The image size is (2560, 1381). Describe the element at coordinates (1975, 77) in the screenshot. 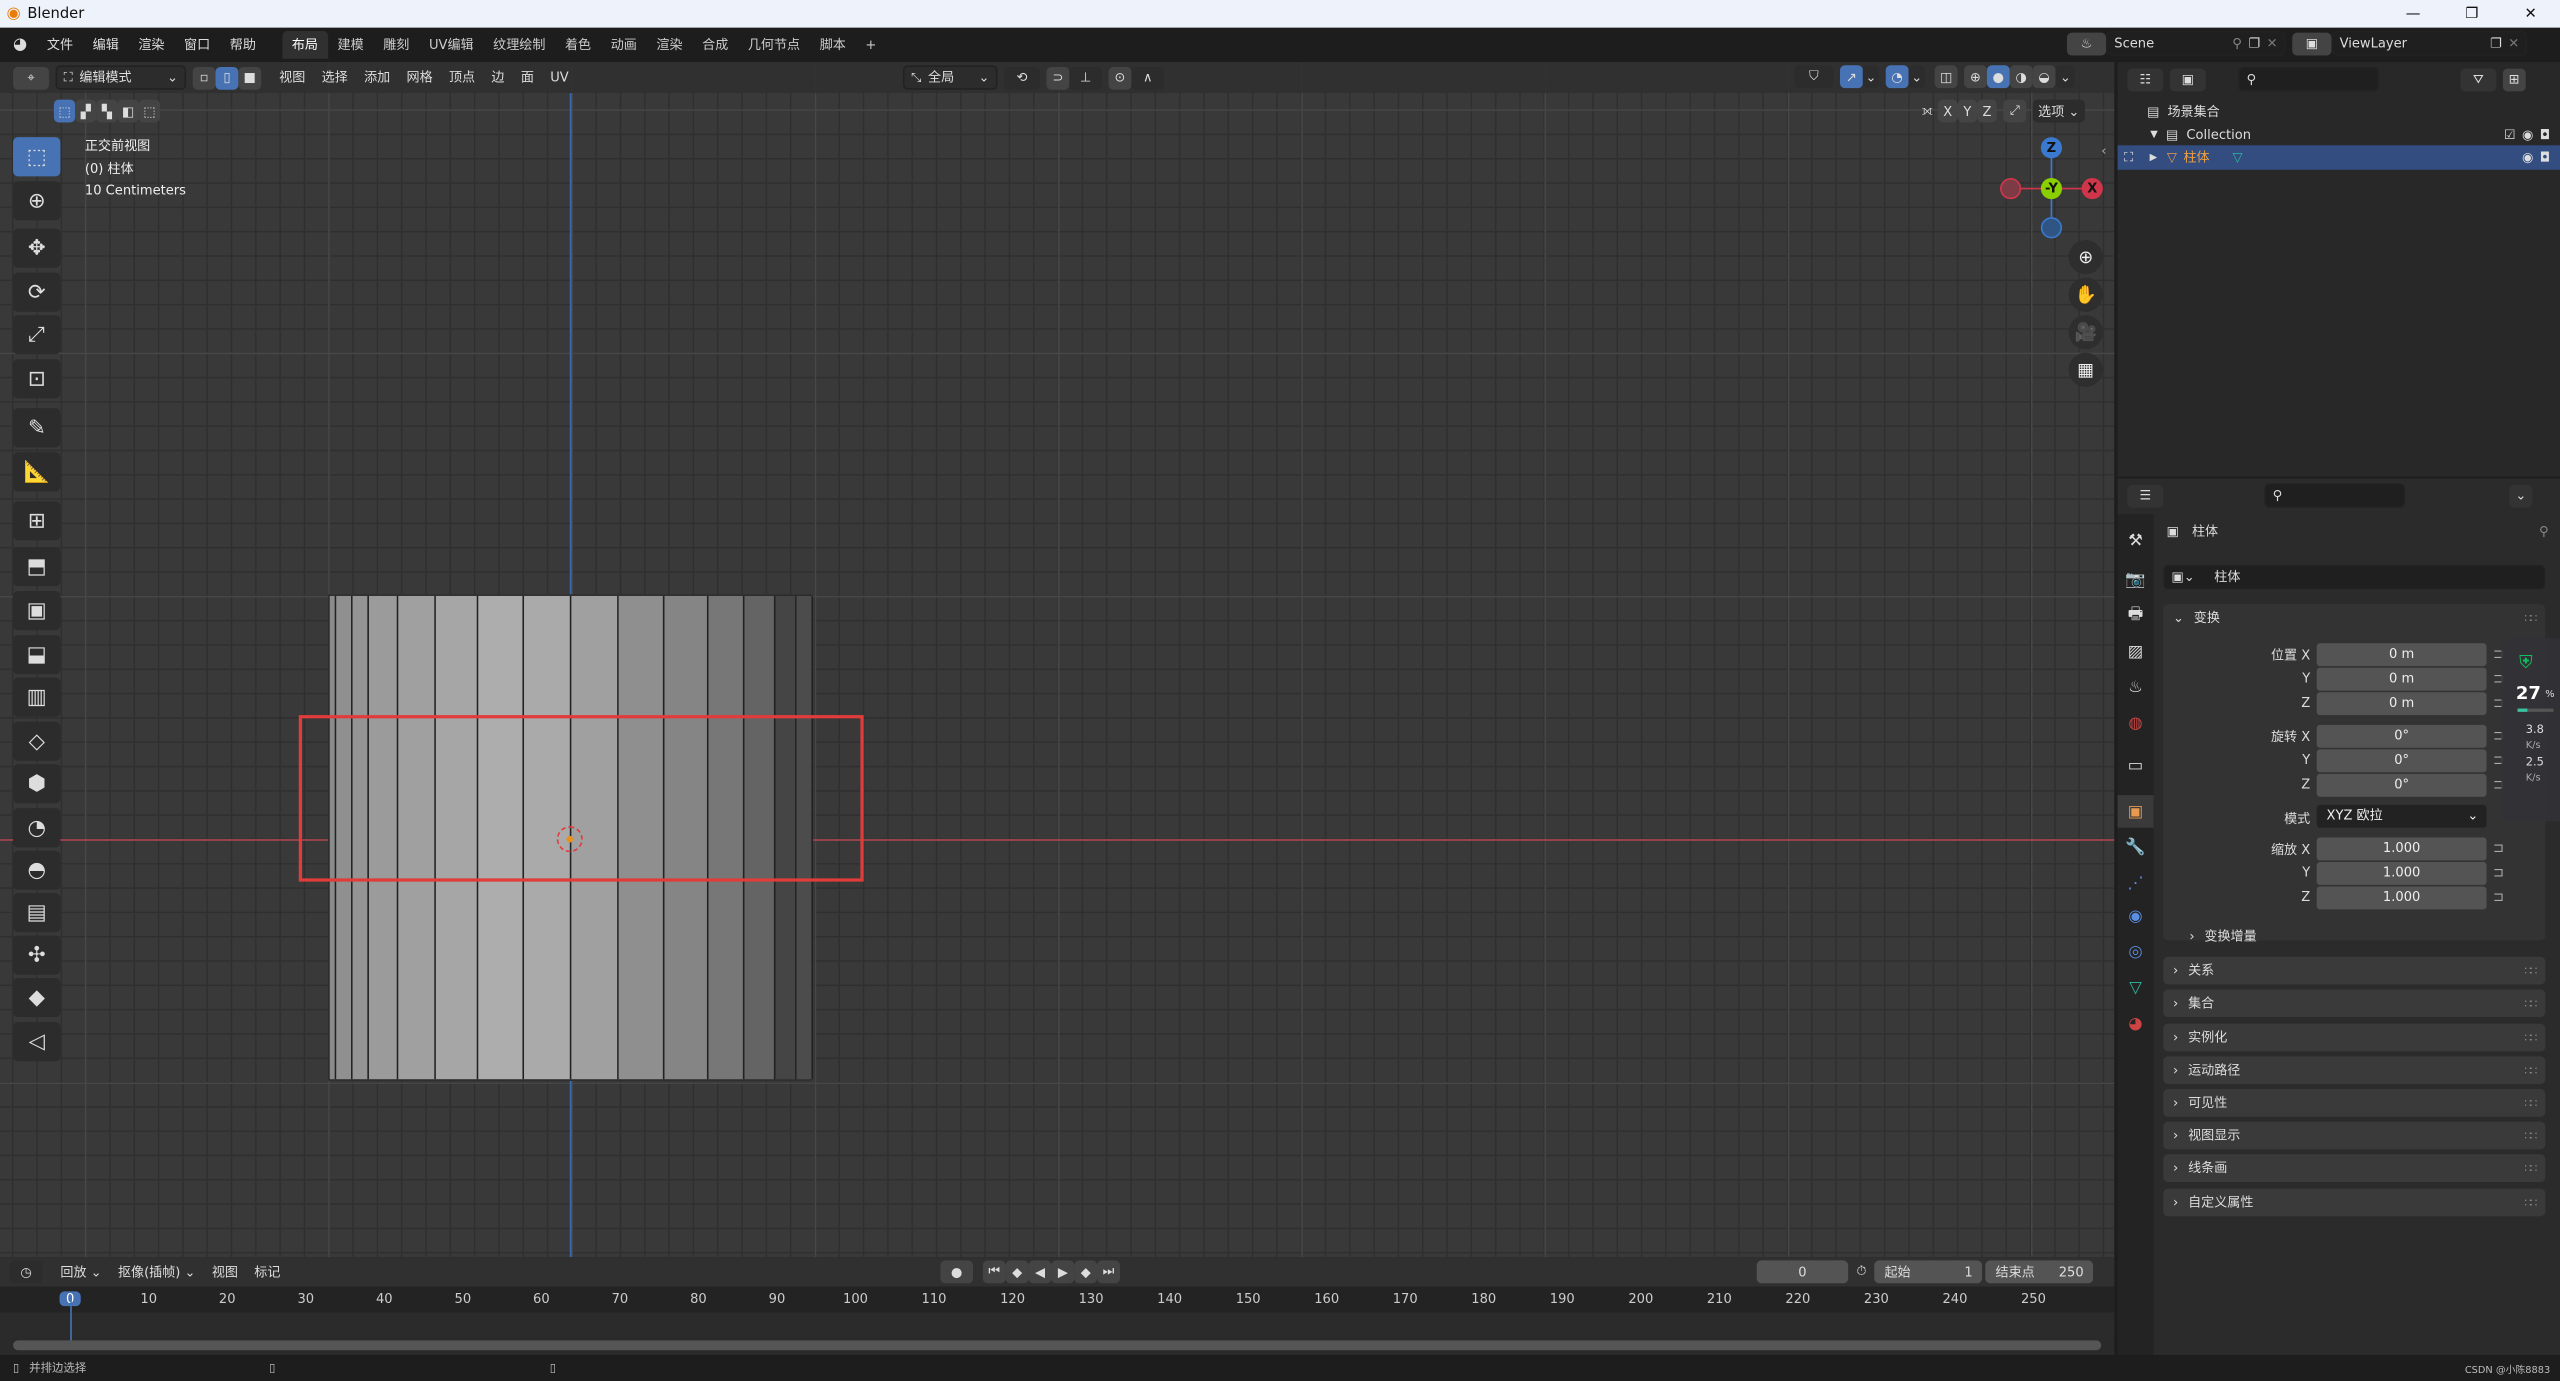

I see `wireframe-shading-button: ⊕` at that location.